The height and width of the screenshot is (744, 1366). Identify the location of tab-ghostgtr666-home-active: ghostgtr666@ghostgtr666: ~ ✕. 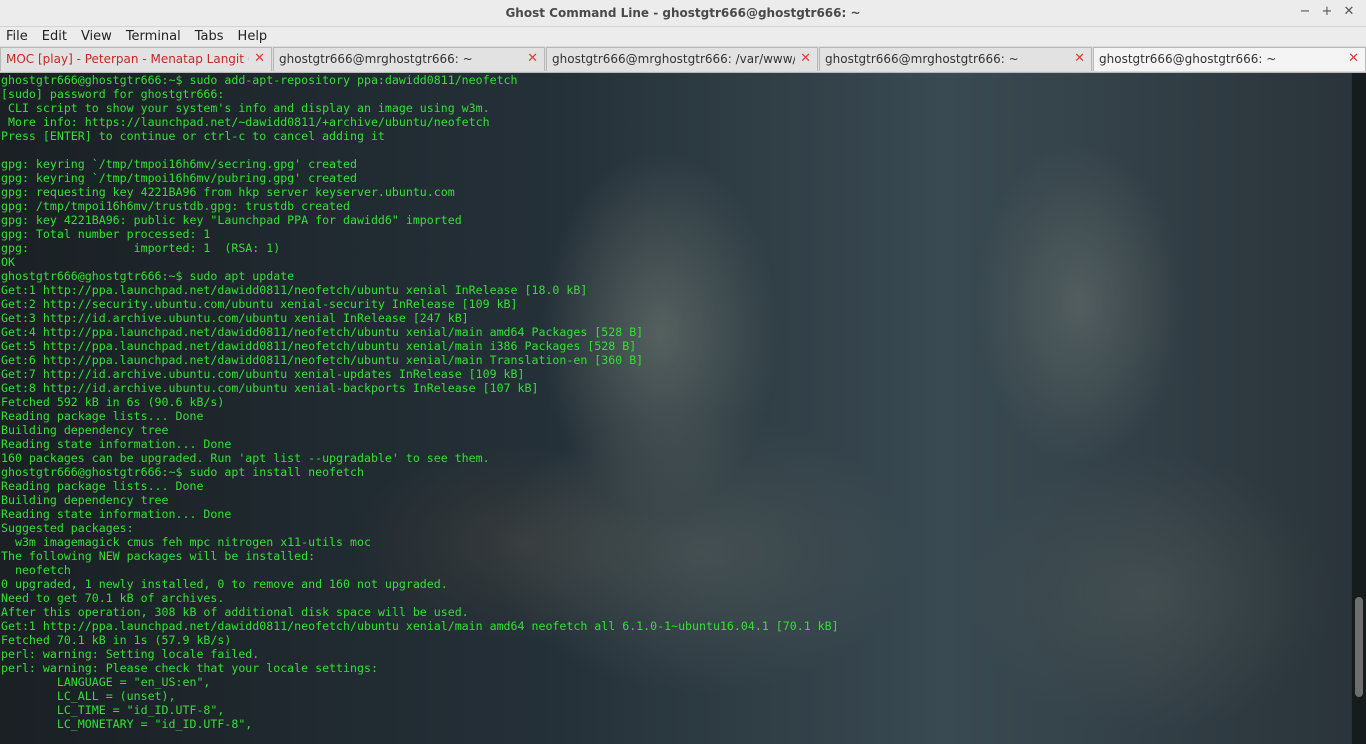
(1229, 59).